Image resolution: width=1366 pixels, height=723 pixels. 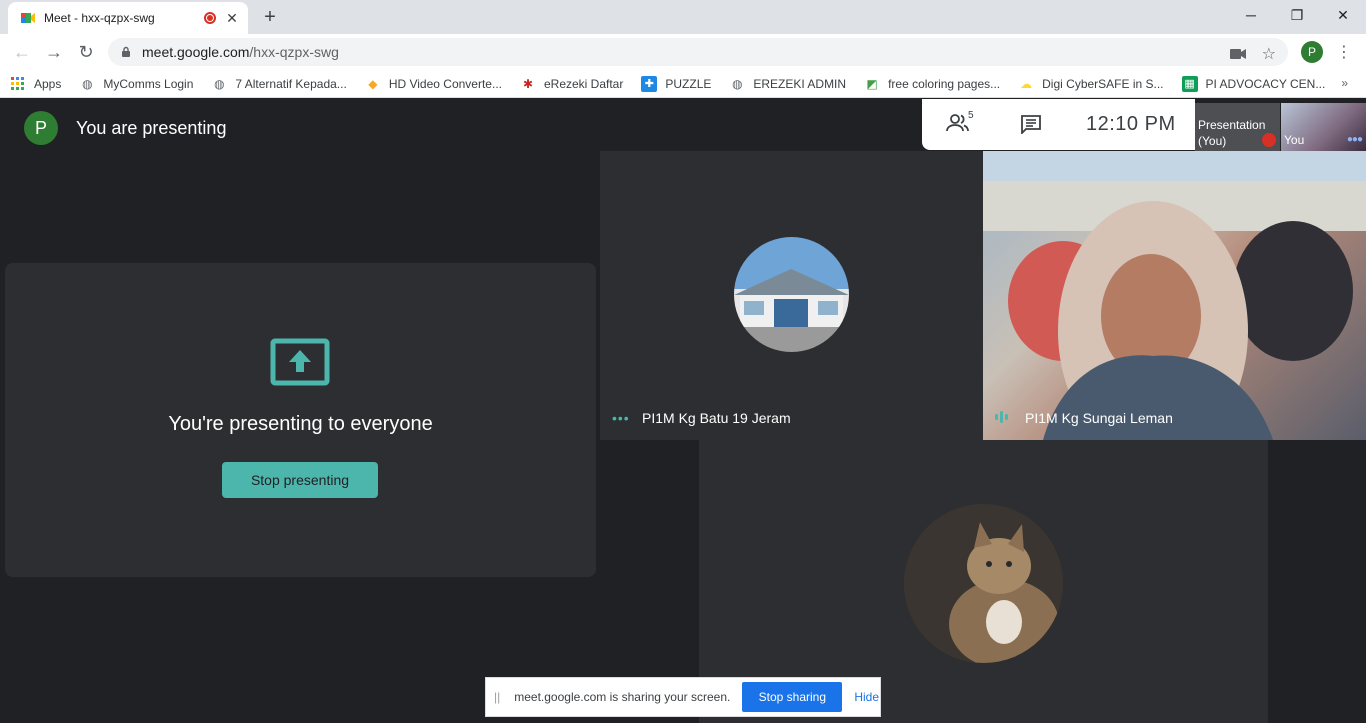 What do you see at coordinates (126, 51) in the screenshot?
I see `lock-icon` at bounding box center [126, 51].